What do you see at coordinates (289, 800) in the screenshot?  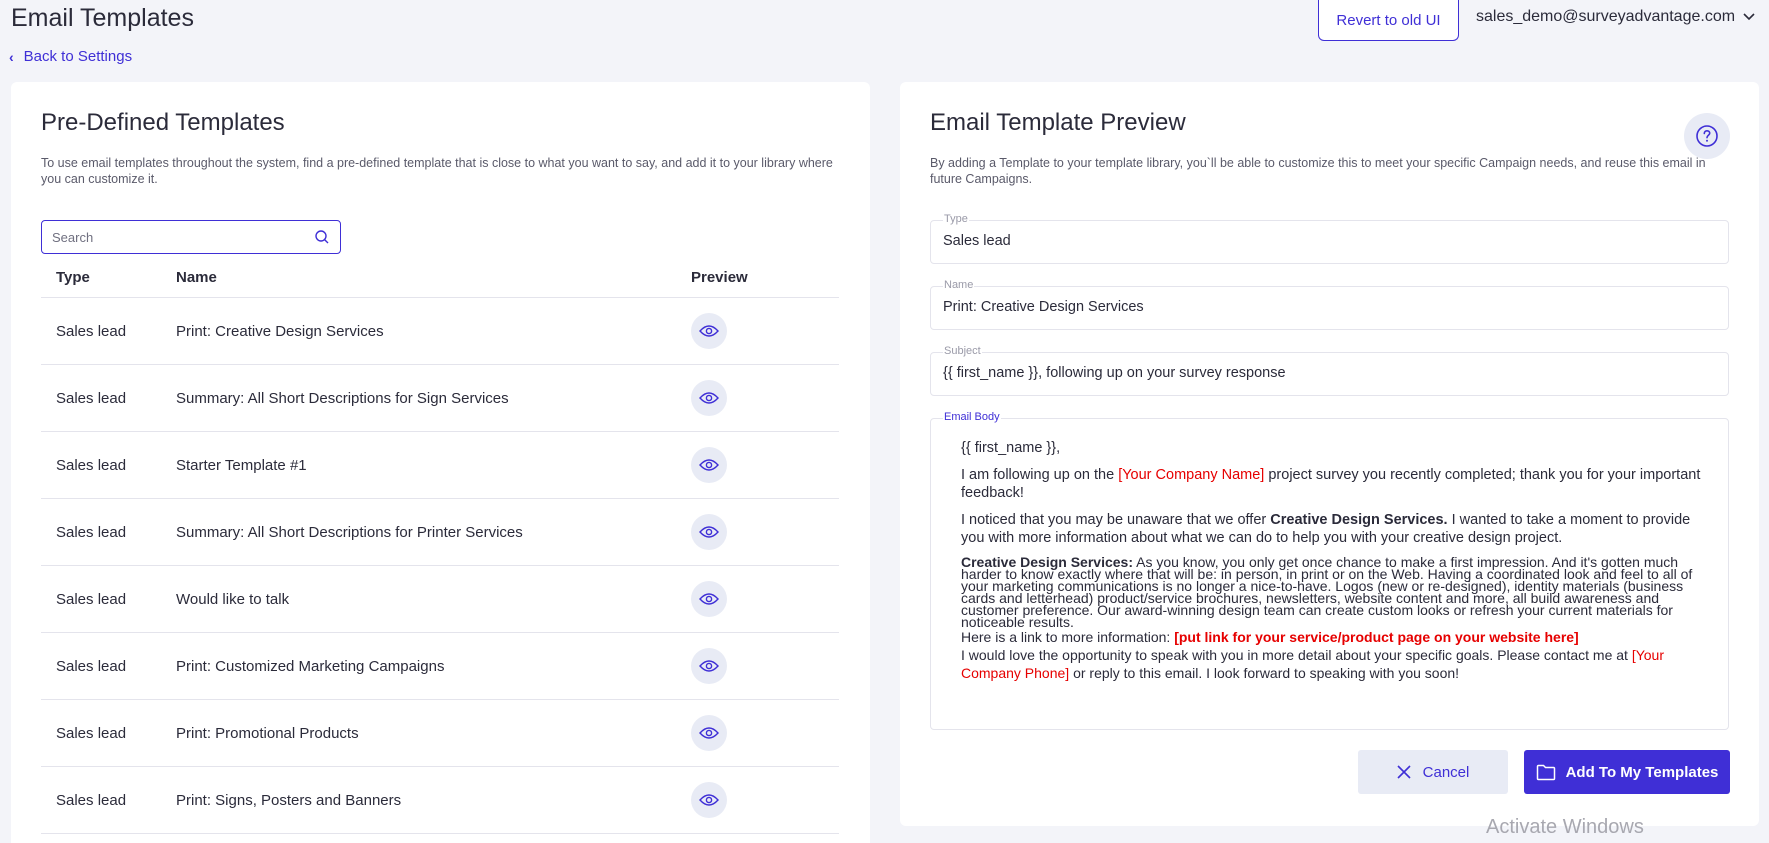 I see `row-name: Print: Signs, Posters and Banners` at bounding box center [289, 800].